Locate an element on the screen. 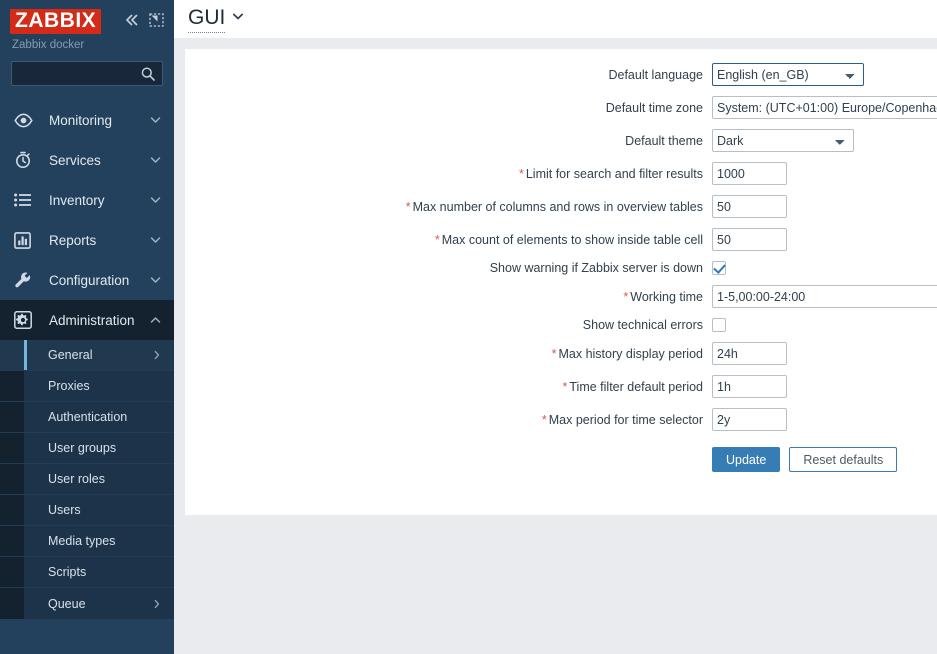 The image size is (937, 654). sidebar-subitem-label: Scripts is located at coordinates (67, 572).